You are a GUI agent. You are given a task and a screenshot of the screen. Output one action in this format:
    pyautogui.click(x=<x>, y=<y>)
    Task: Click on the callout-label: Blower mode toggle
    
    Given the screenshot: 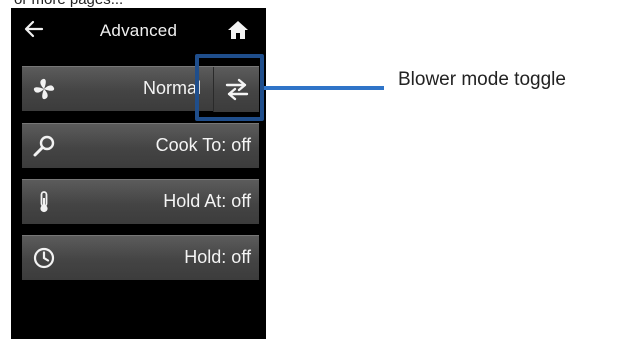 What is the action you would take?
    pyautogui.click(x=482, y=79)
    